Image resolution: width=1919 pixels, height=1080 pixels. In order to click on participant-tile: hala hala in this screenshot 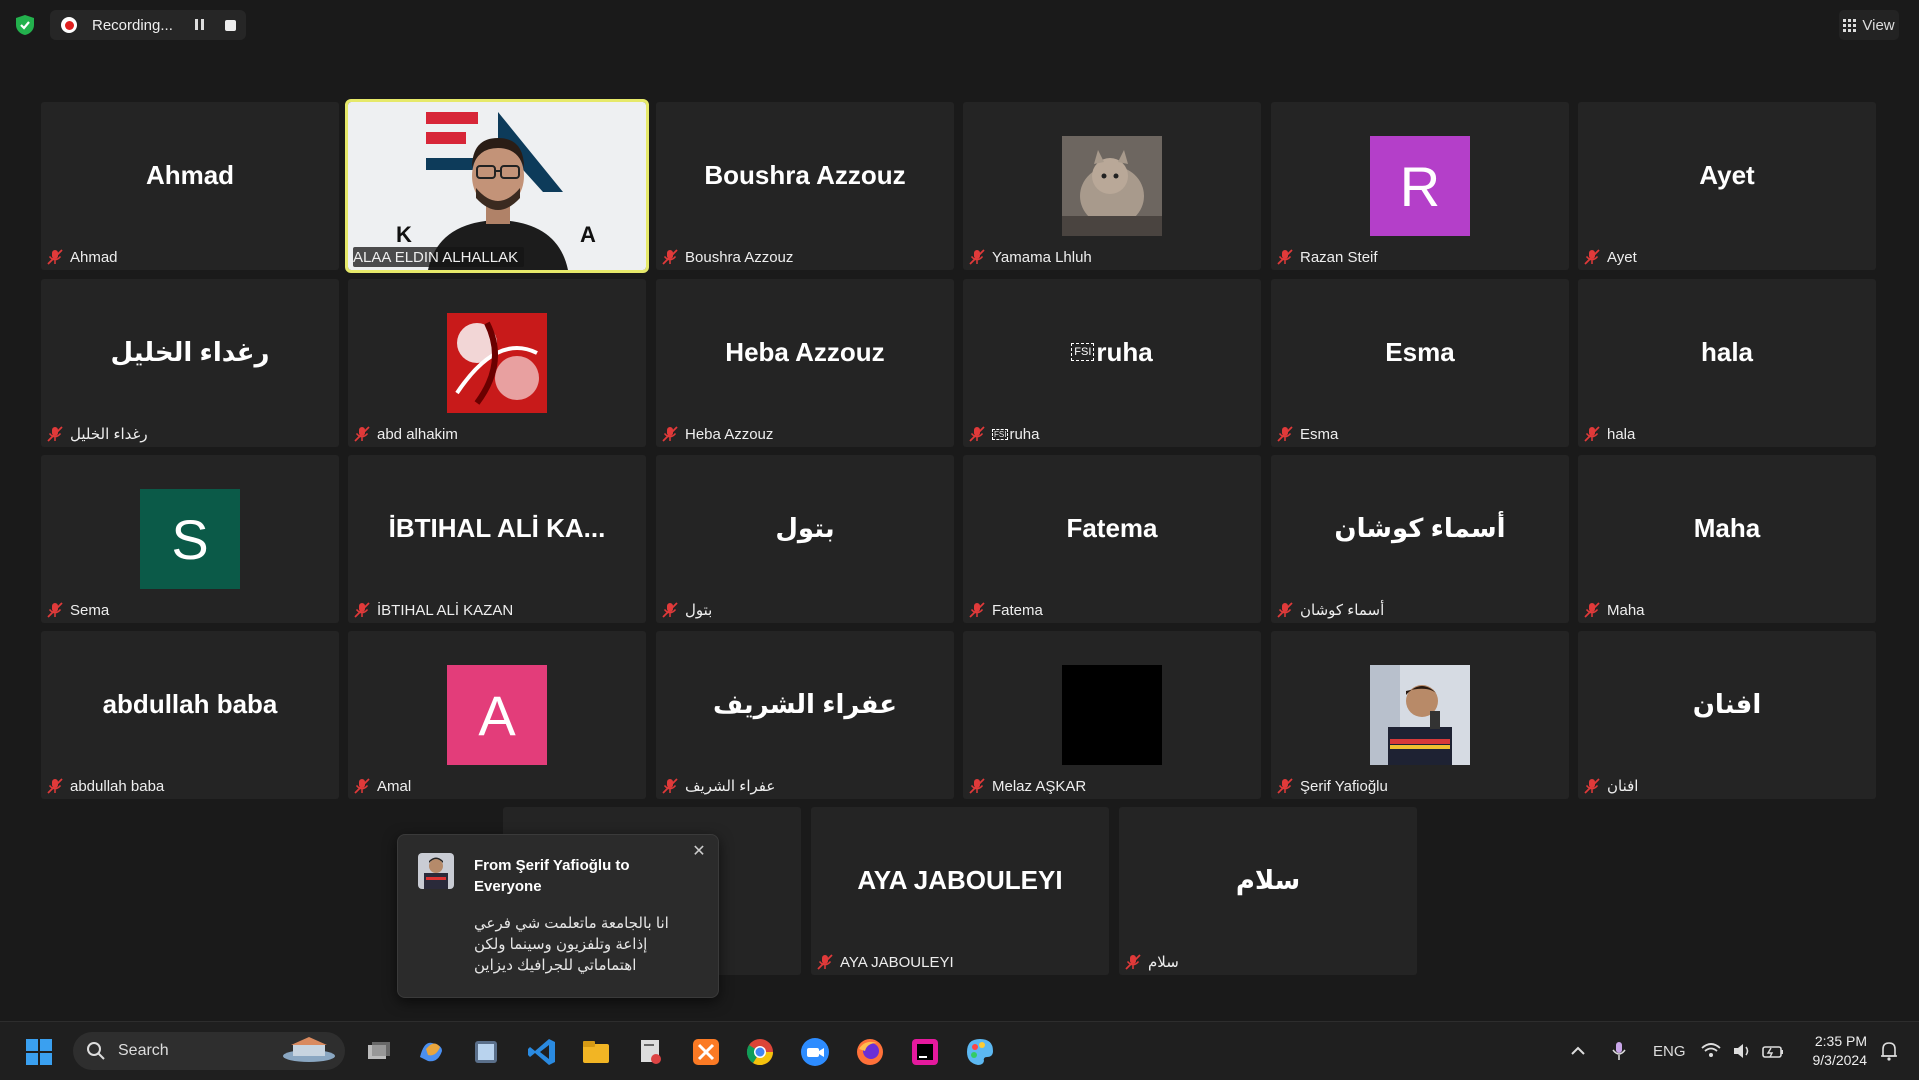, I will do `click(1727, 363)`.